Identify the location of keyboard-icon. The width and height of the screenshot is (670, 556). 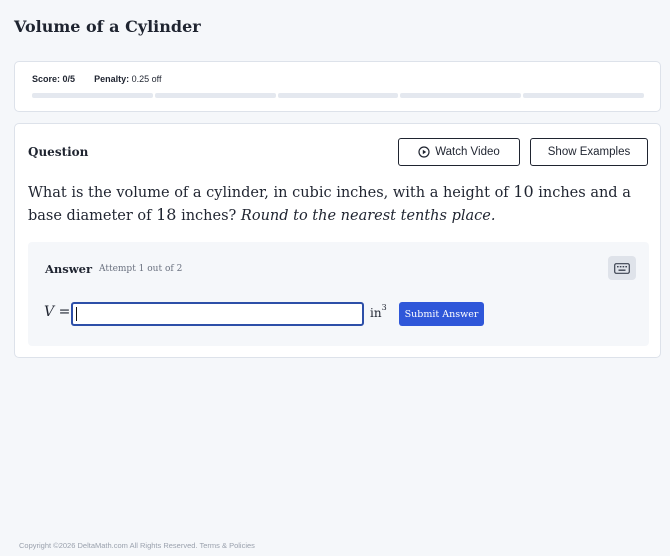
(622, 268).